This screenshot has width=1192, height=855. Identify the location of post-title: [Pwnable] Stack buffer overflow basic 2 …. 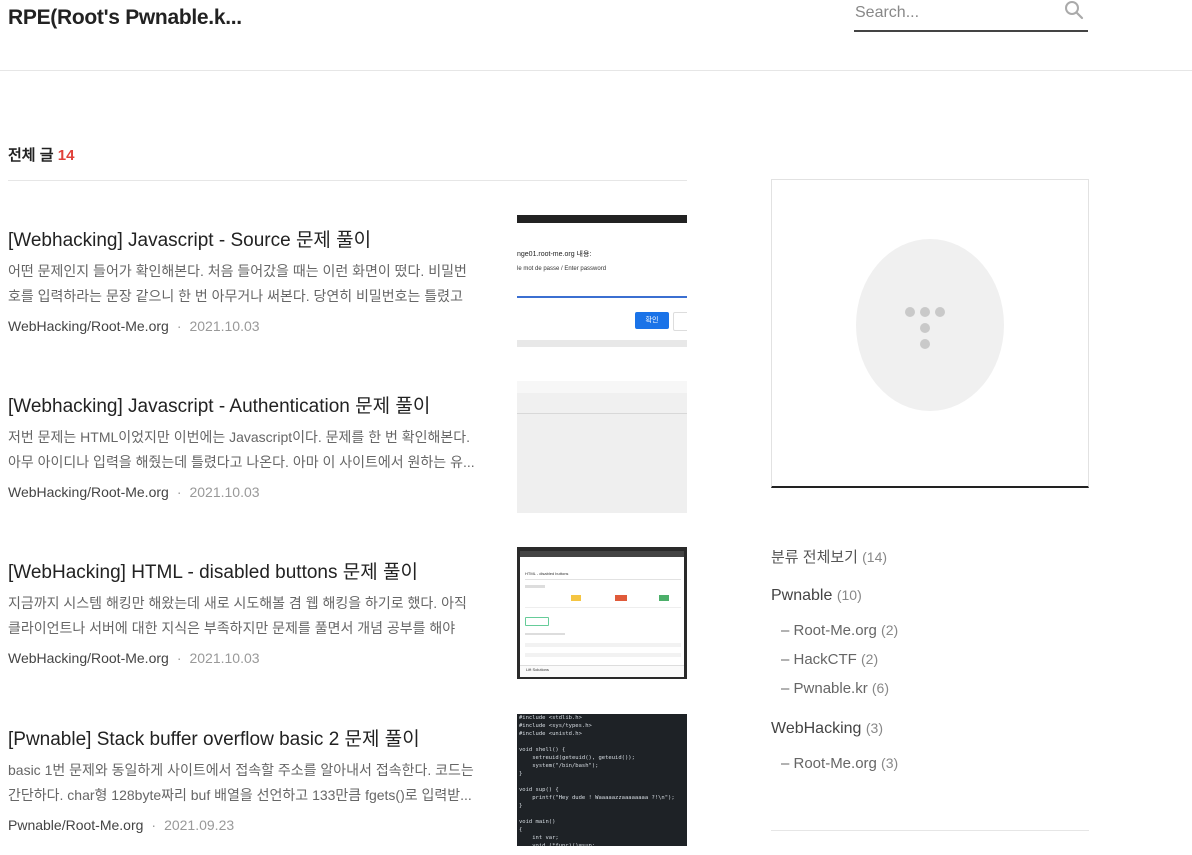
(214, 737).